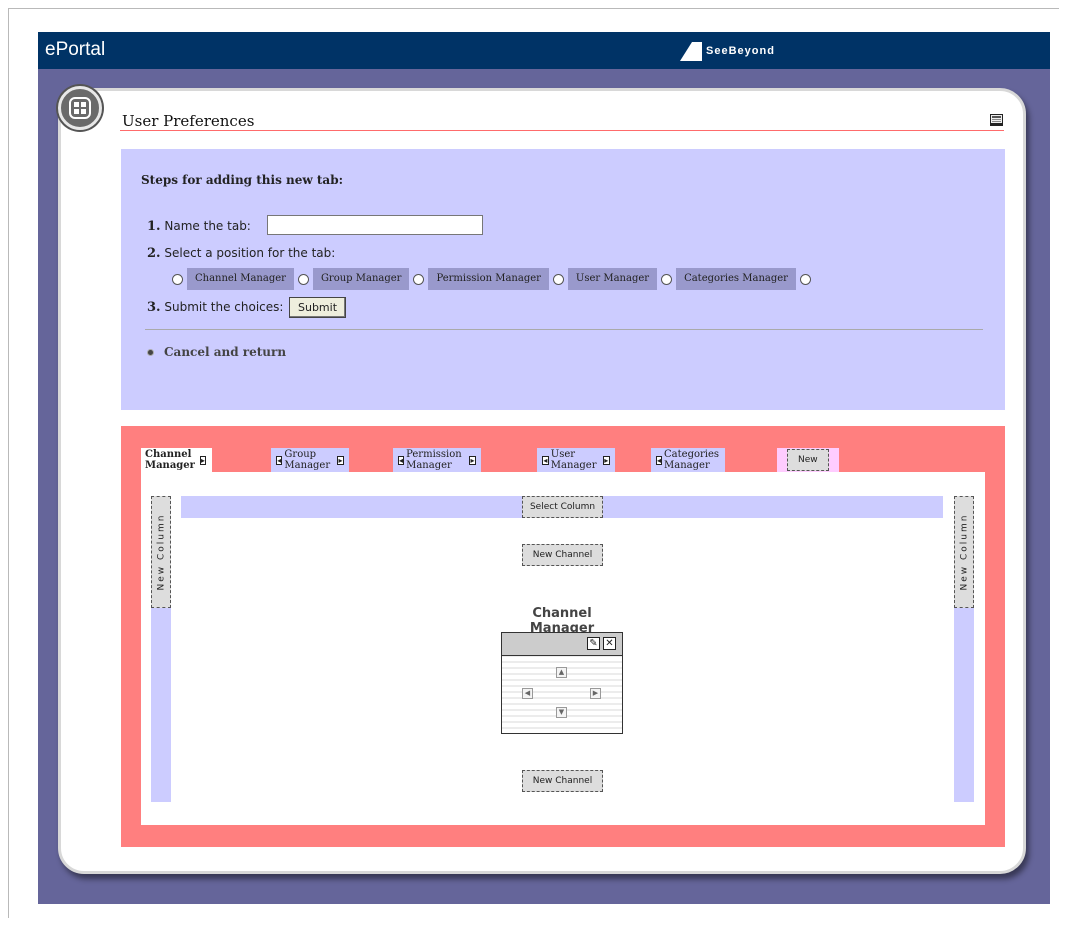  I want to click on window-icon, so click(996, 120).